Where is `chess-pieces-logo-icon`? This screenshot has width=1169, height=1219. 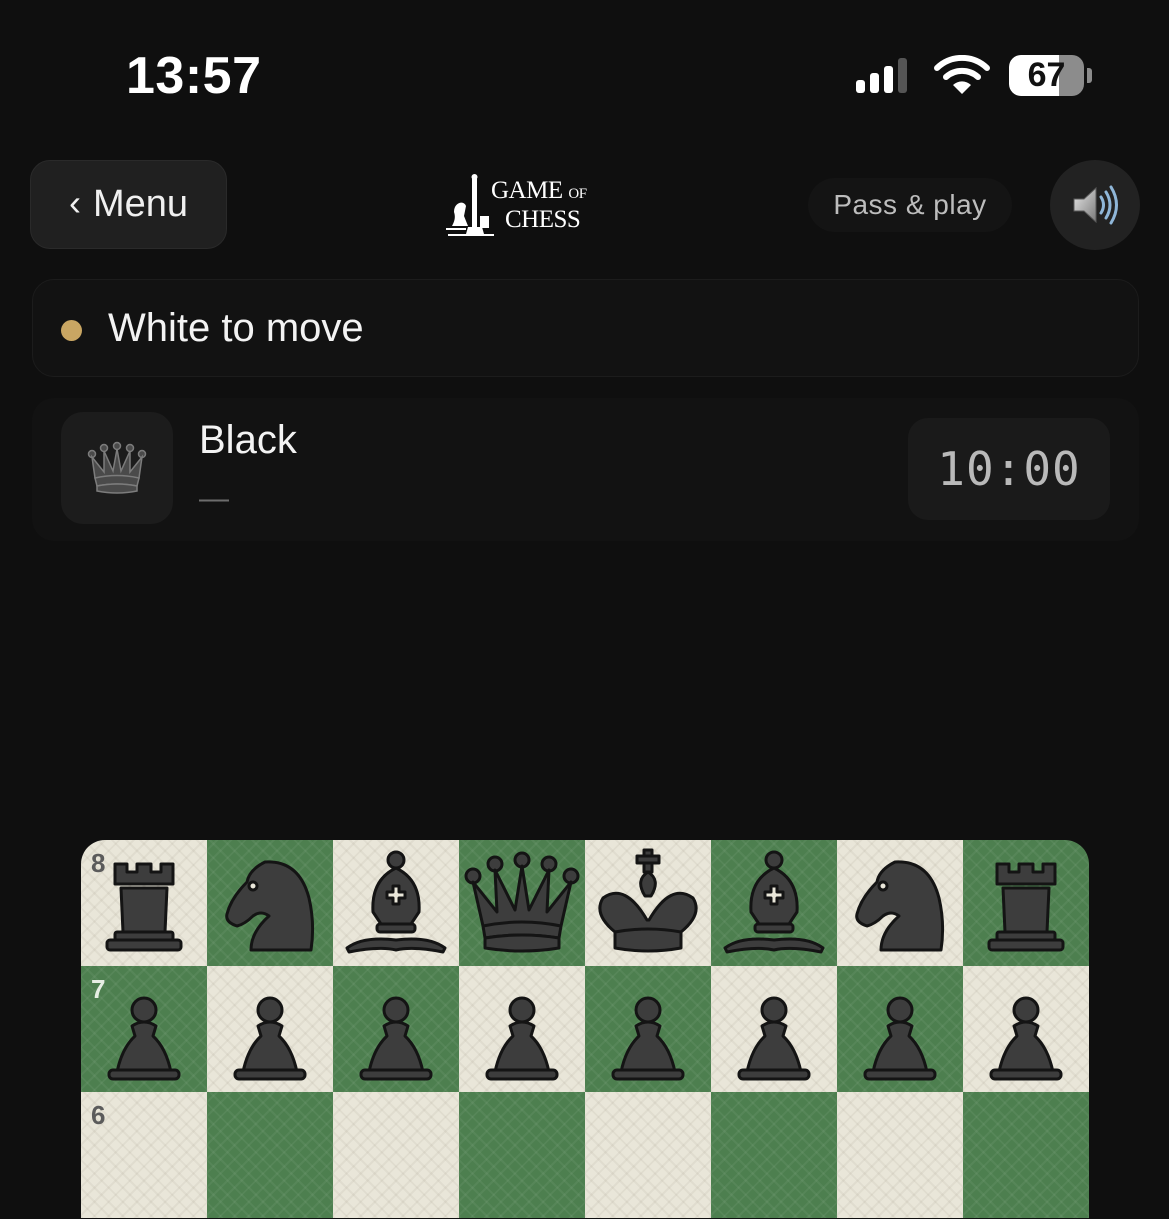 chess-pieces-logo-icon is located at coordinates (470, 205).